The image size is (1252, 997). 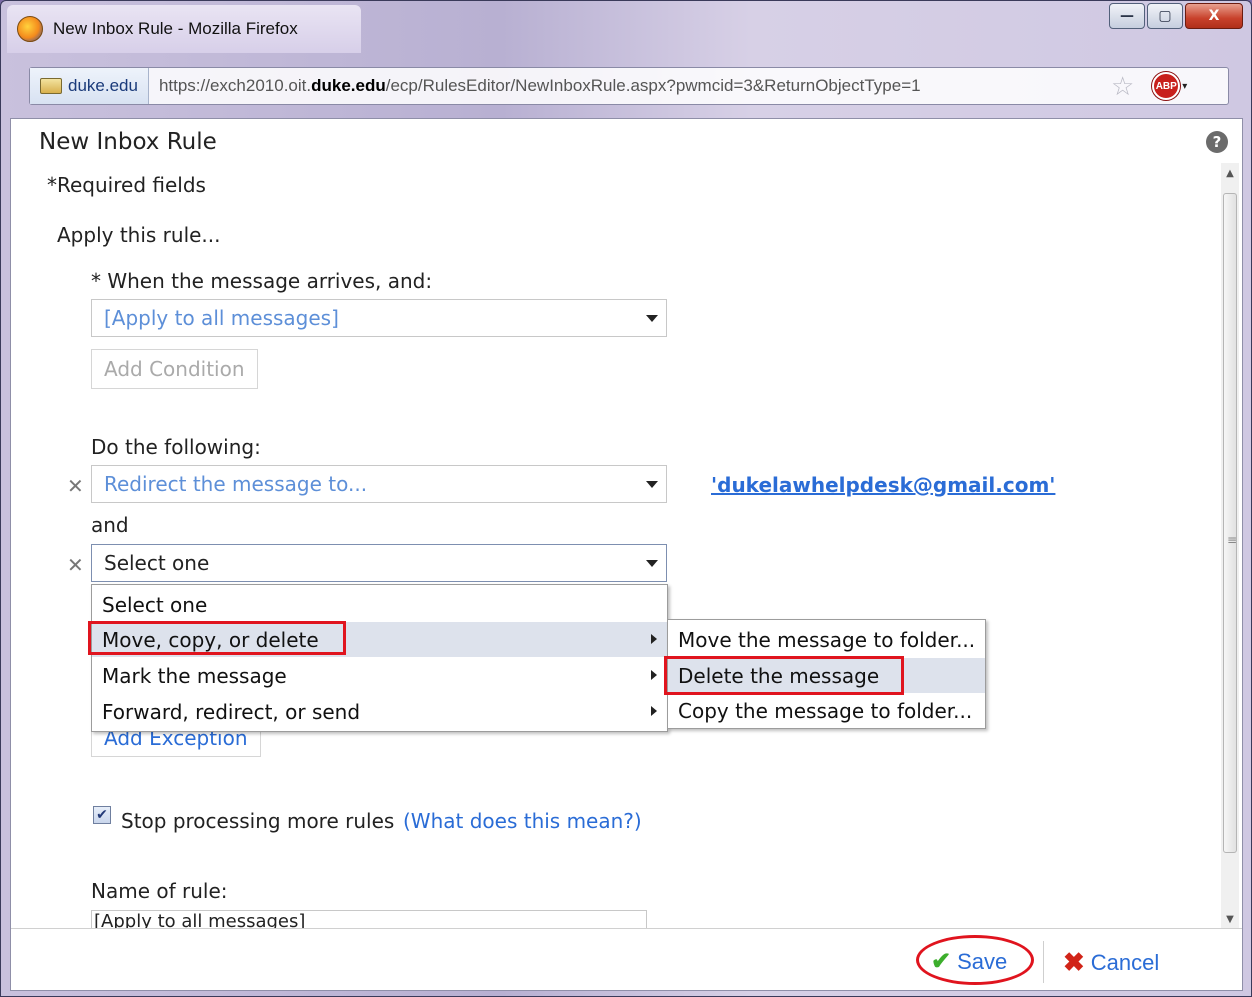 I want to click on rule-name-input: [Apply to all messages], so click(x=369, y=919).